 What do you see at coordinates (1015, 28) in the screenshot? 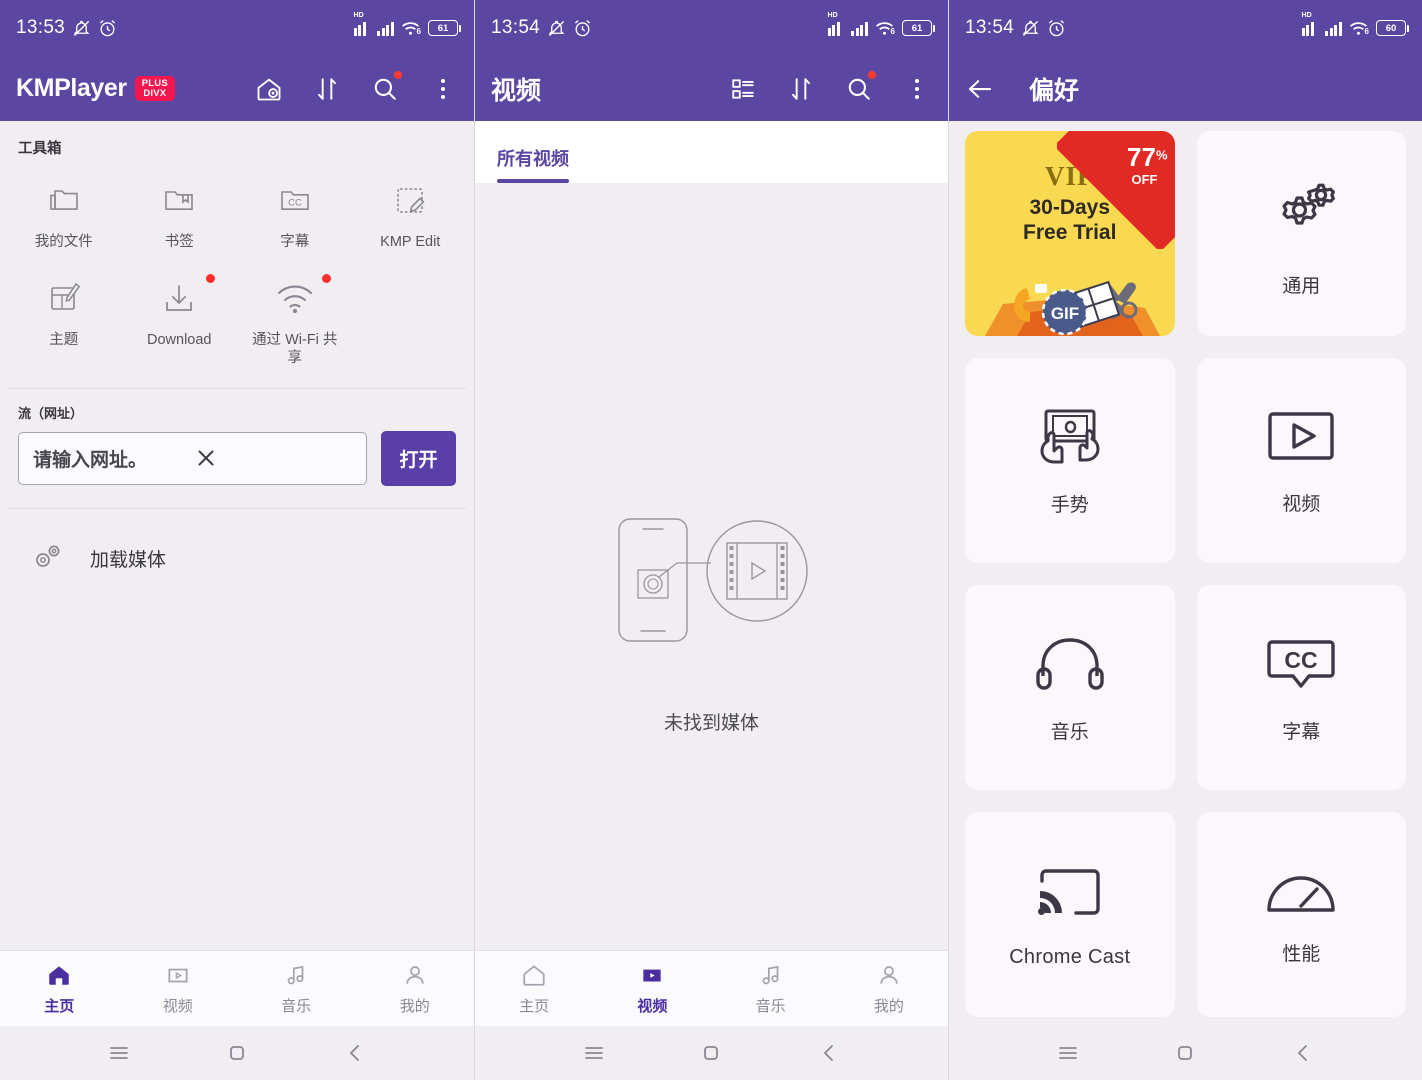
I see `status-left-3: 13:54` at bounding box center [1015, 28].